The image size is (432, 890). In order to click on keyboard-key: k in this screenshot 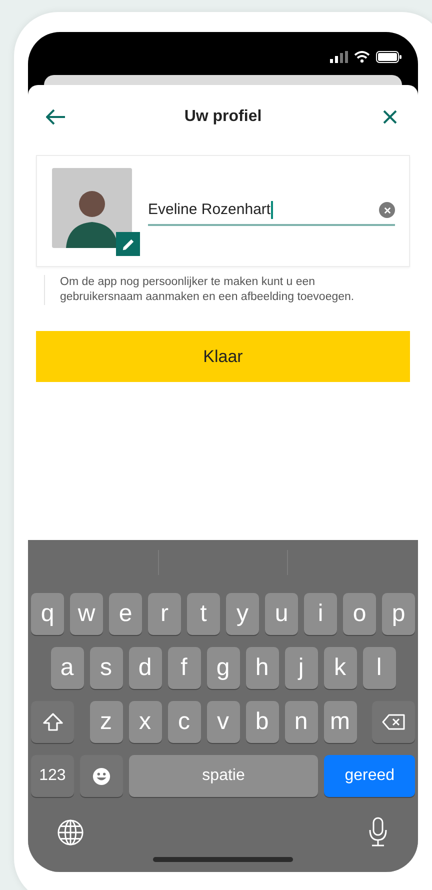, I will do `click(340, 668)`.